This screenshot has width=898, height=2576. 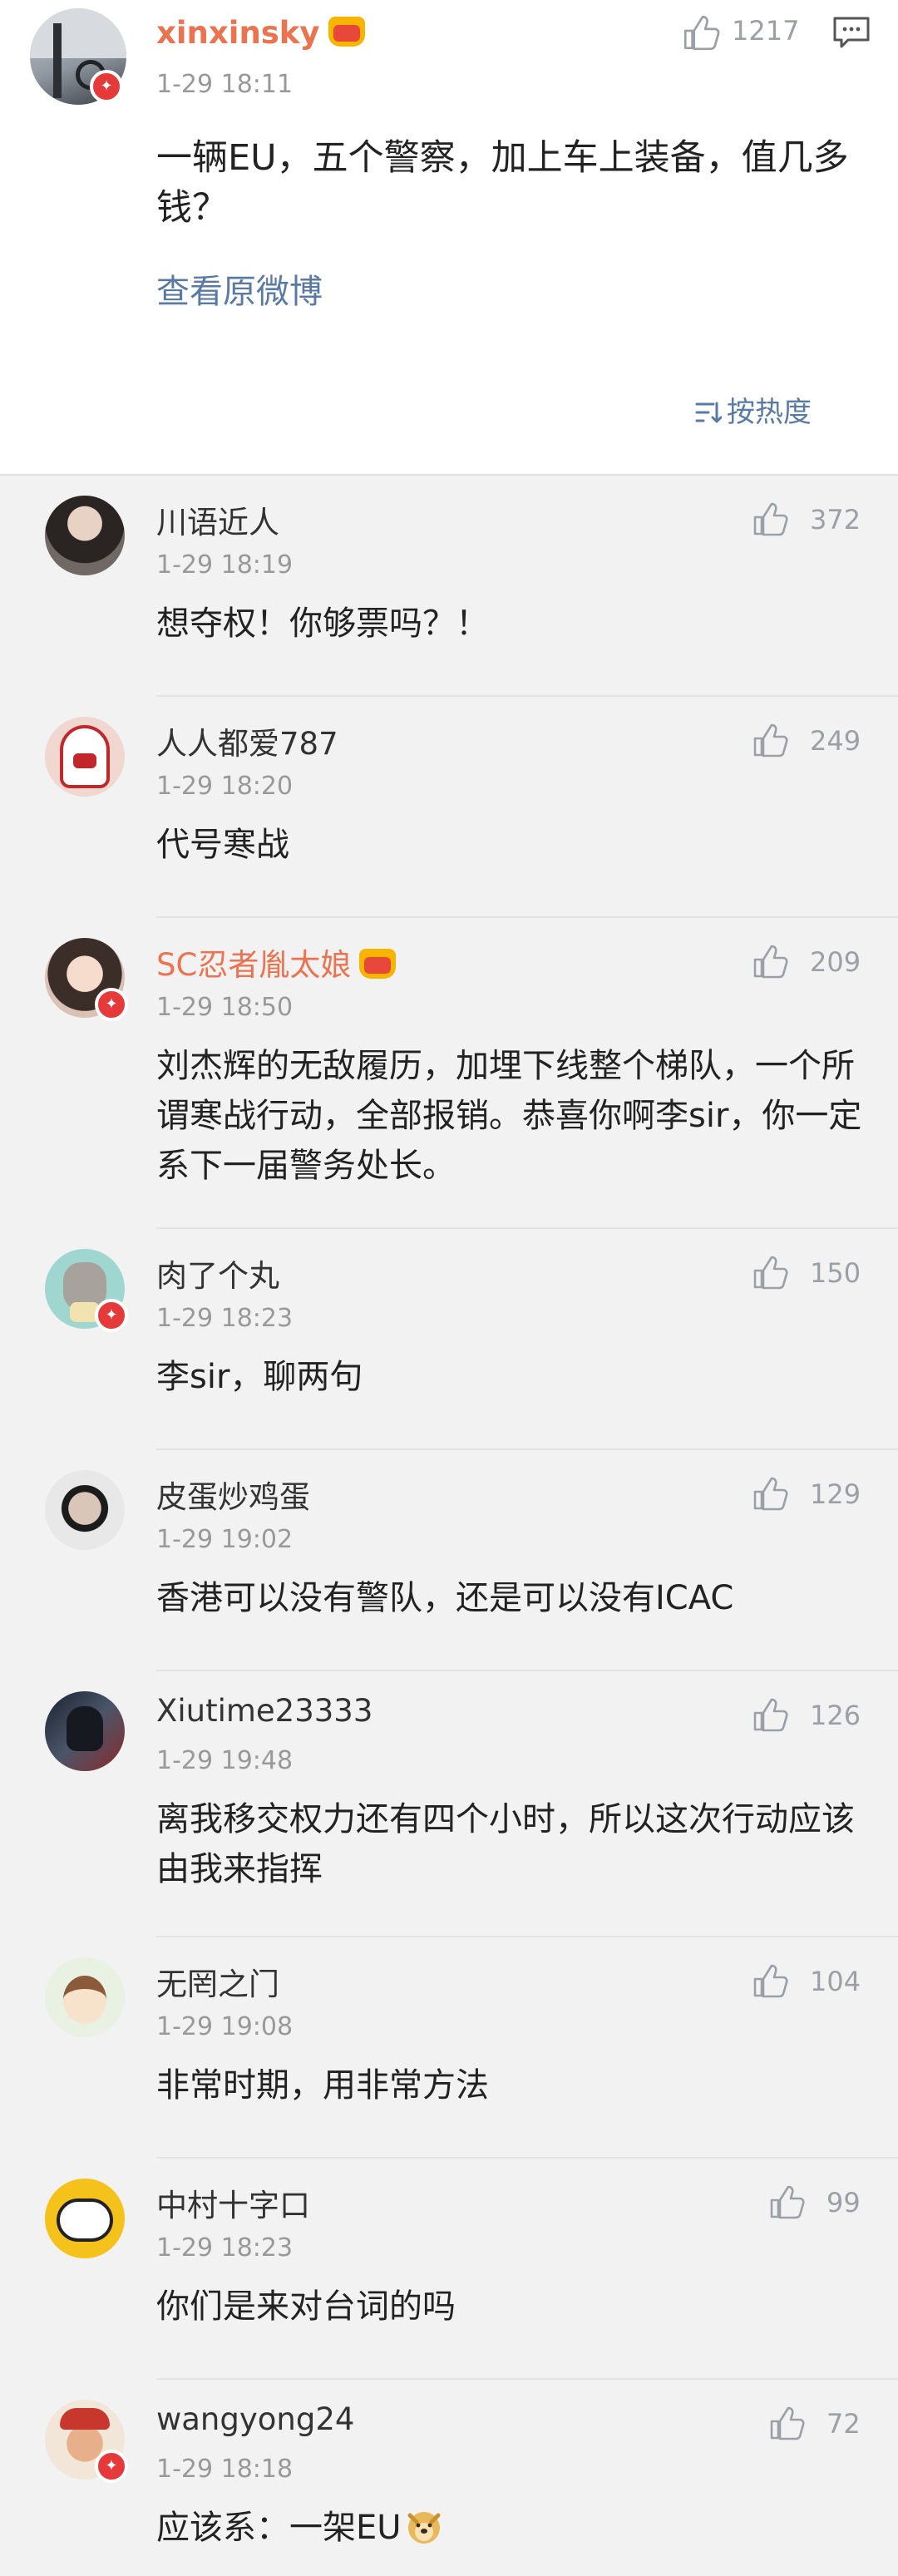 What do you see at coordinates (279, 2528) in the screenshot?
I see `comment-text-content: 应该系：一架EU` at bounding box center [279, 2528].